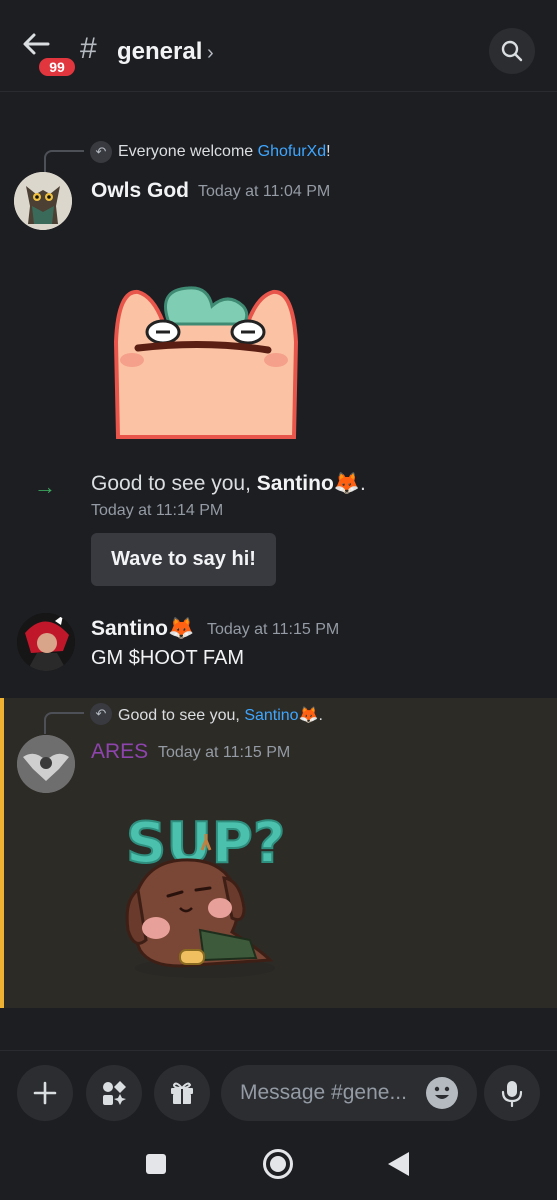 The image size is (557, 1200). I want to click on channel-title: general, so click(159, 52).